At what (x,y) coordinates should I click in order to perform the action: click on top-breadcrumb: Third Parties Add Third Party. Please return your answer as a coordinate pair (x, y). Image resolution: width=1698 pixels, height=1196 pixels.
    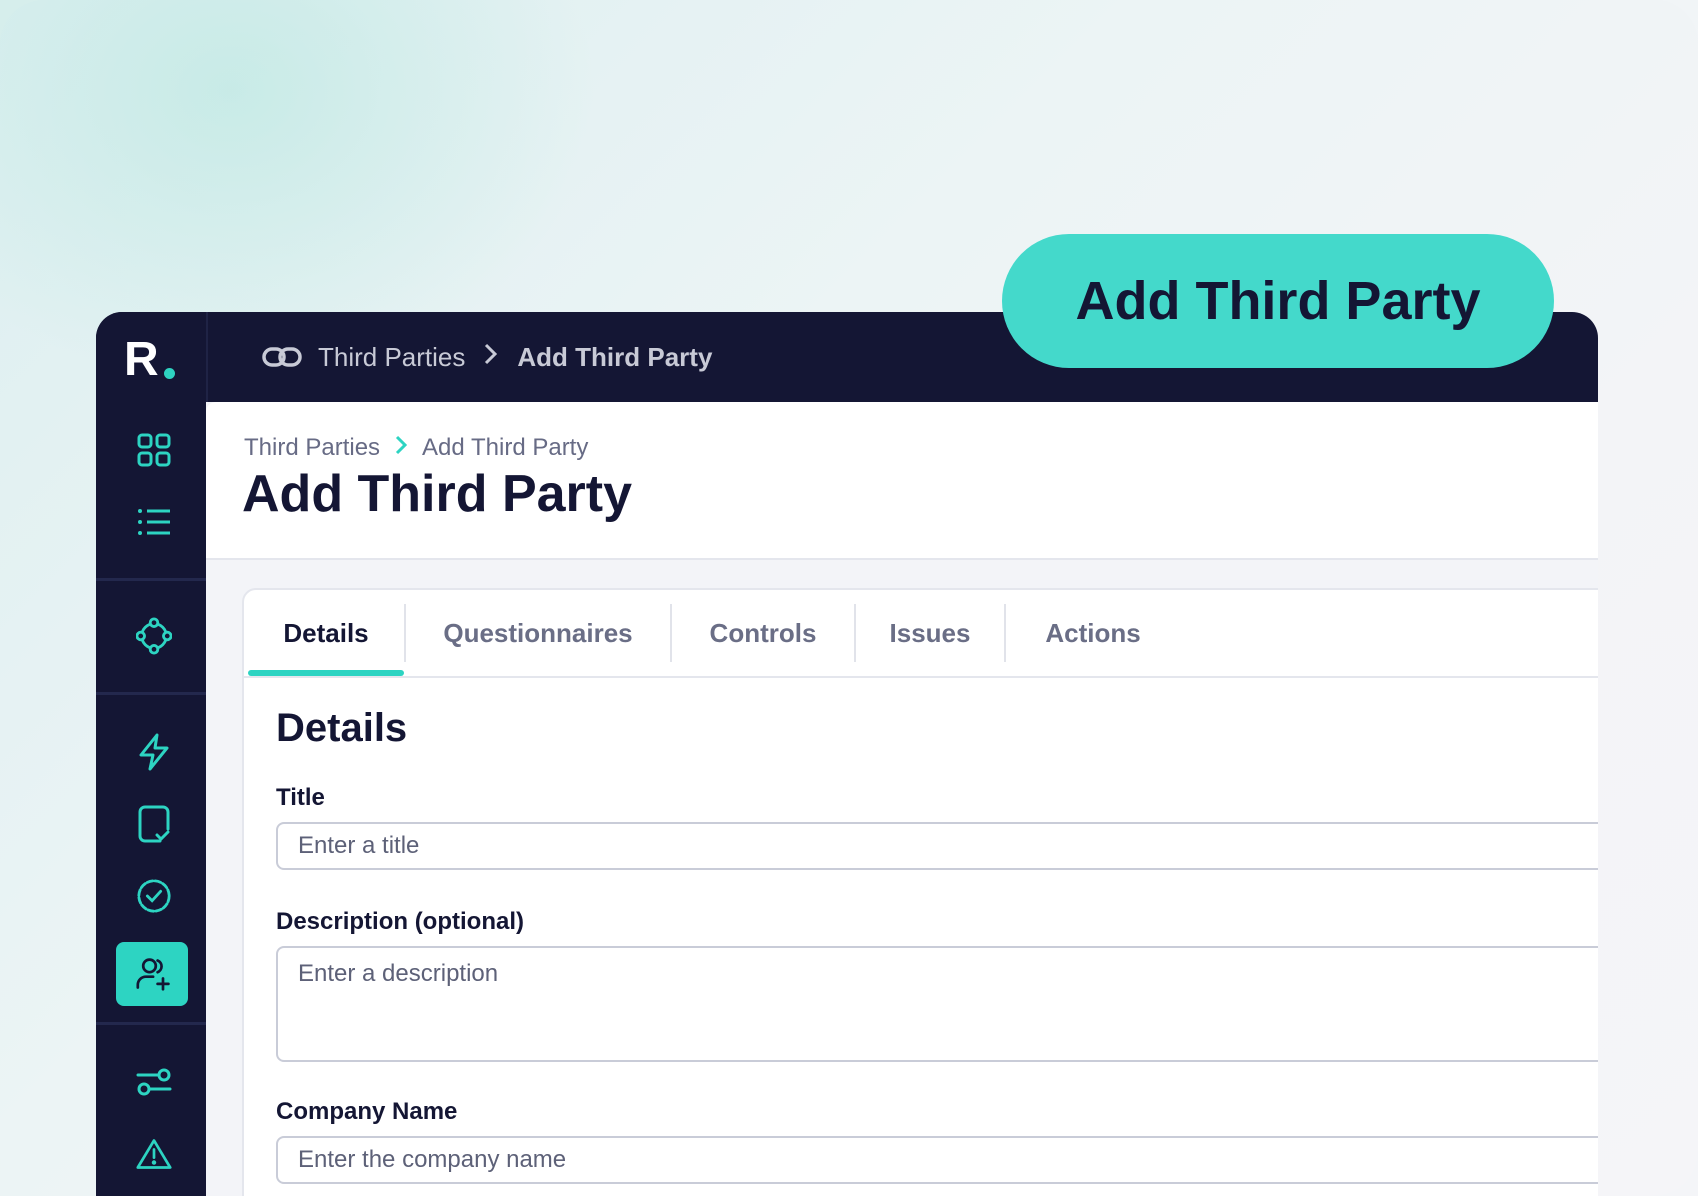
    Looking at the image, I should click on (487, 357).